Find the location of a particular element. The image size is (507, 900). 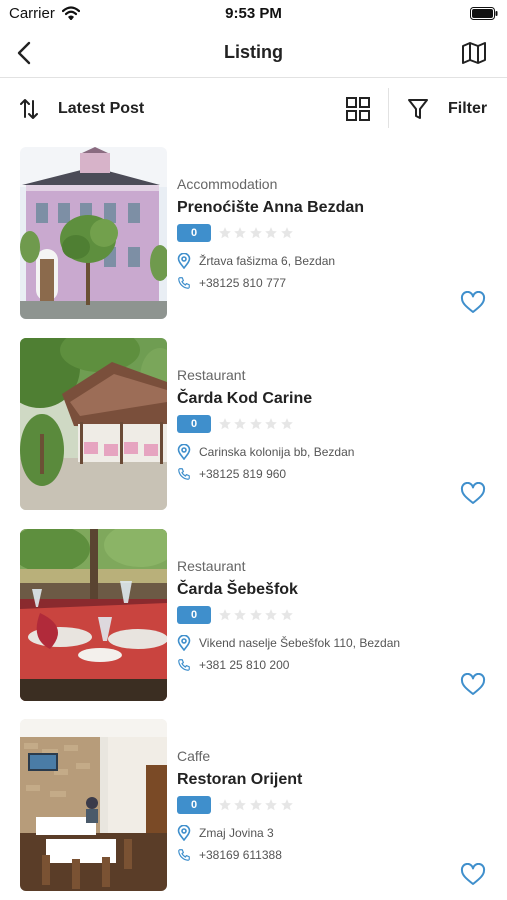

status-bar: Carrier 9:53 PM is located at coordinates (253, 14).